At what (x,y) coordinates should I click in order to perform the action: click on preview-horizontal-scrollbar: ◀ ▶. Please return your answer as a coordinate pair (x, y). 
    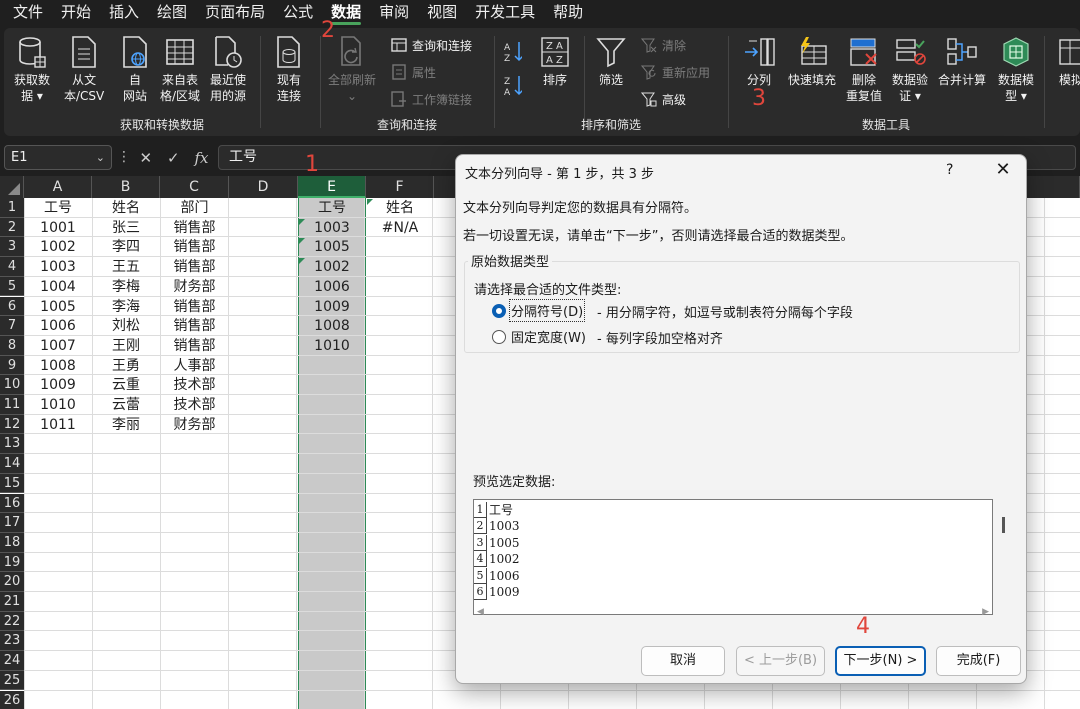
    Looking at the image, I should click on (733, 612).